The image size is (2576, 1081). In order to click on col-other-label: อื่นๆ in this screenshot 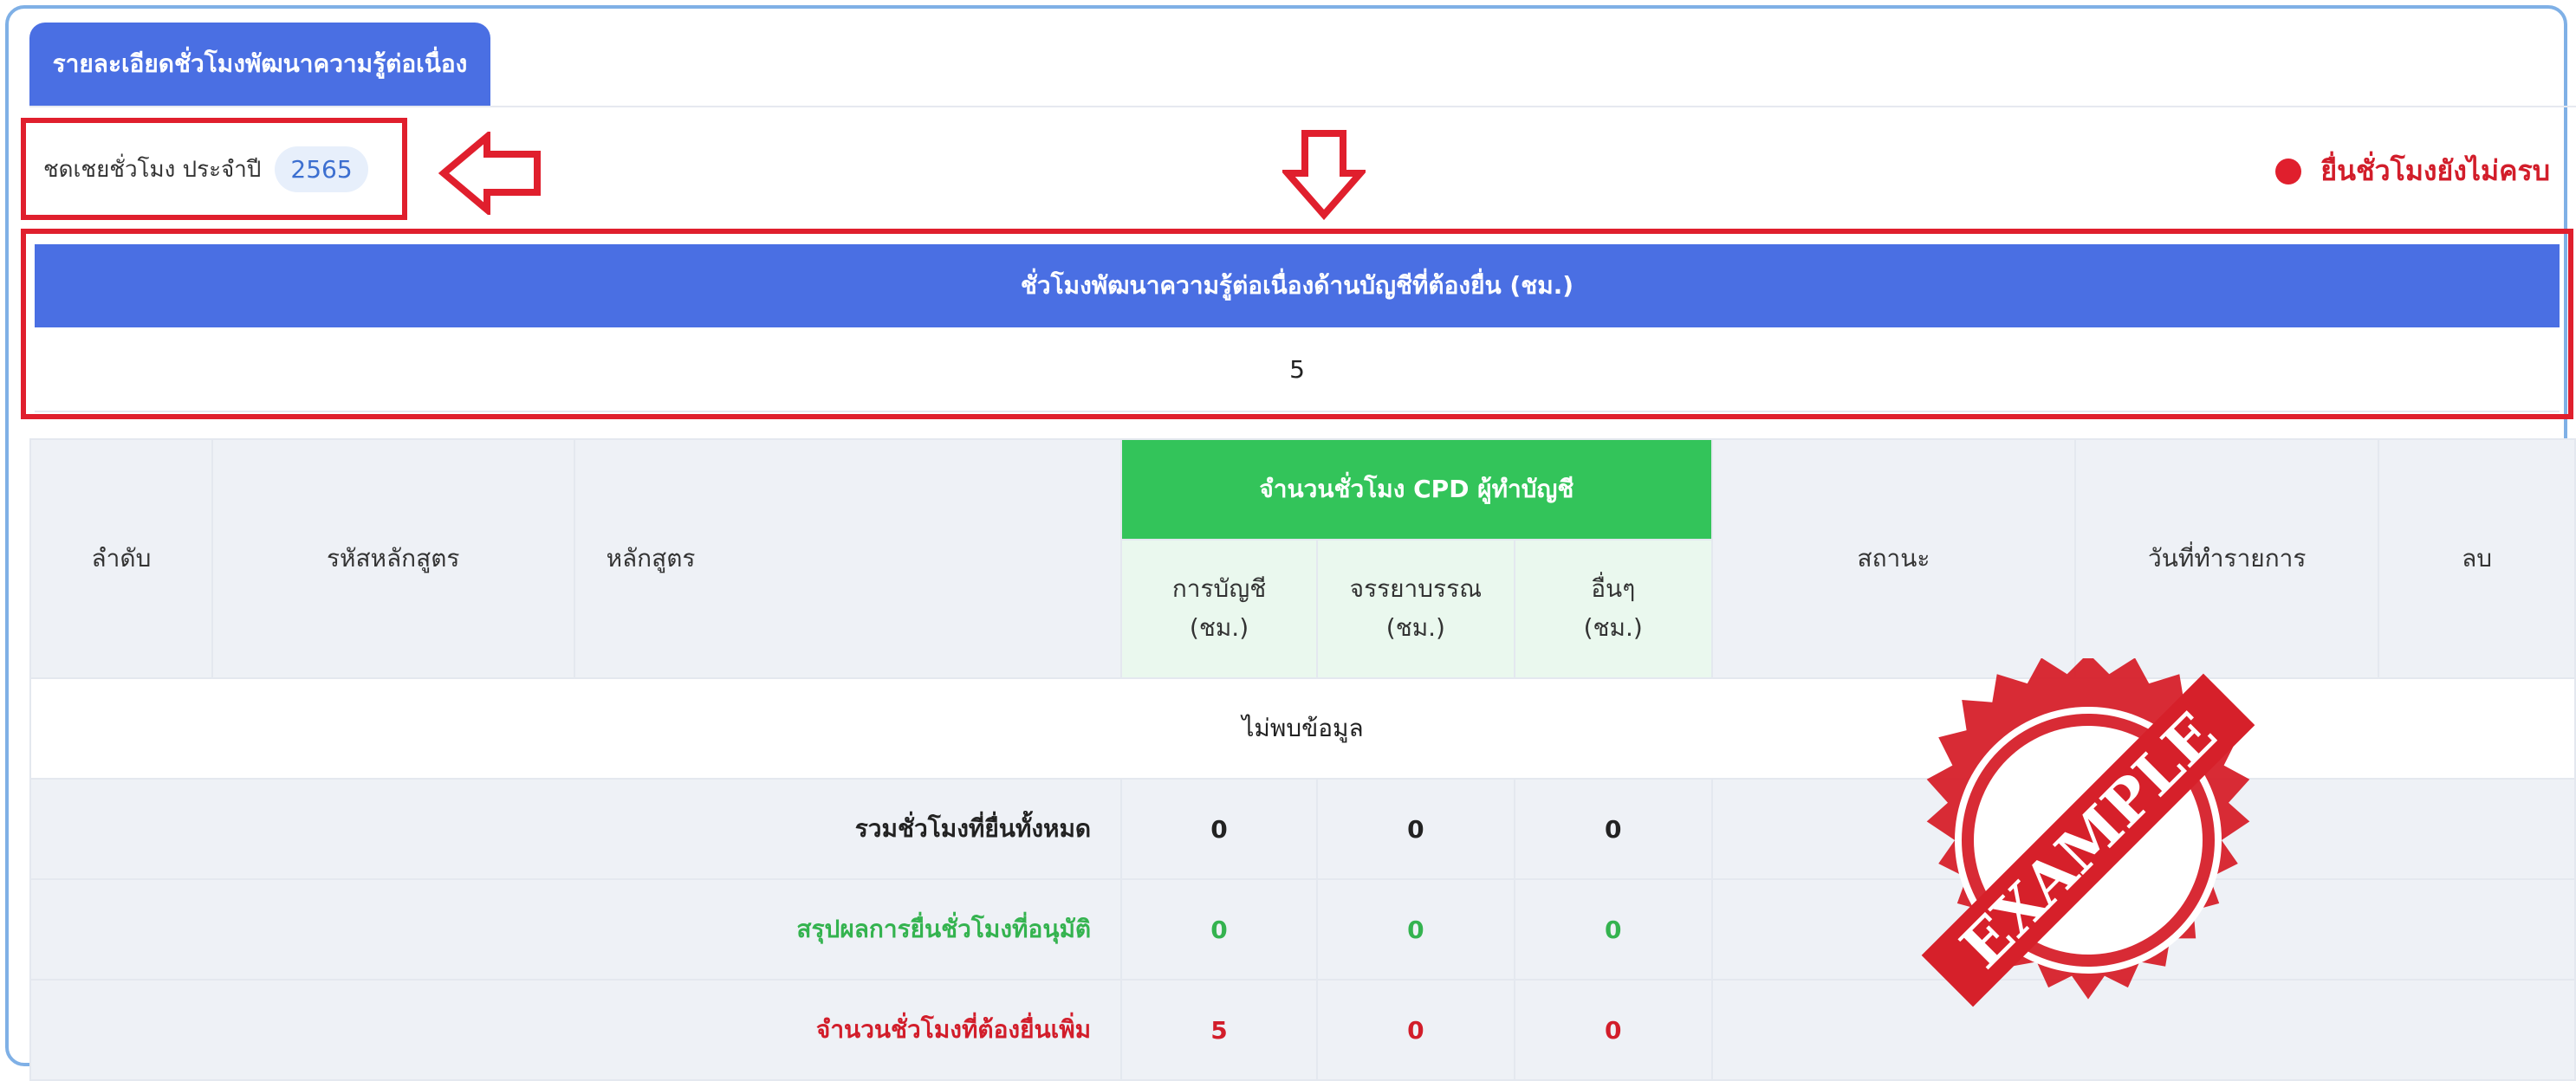, I will do `click(1614, 589)`.